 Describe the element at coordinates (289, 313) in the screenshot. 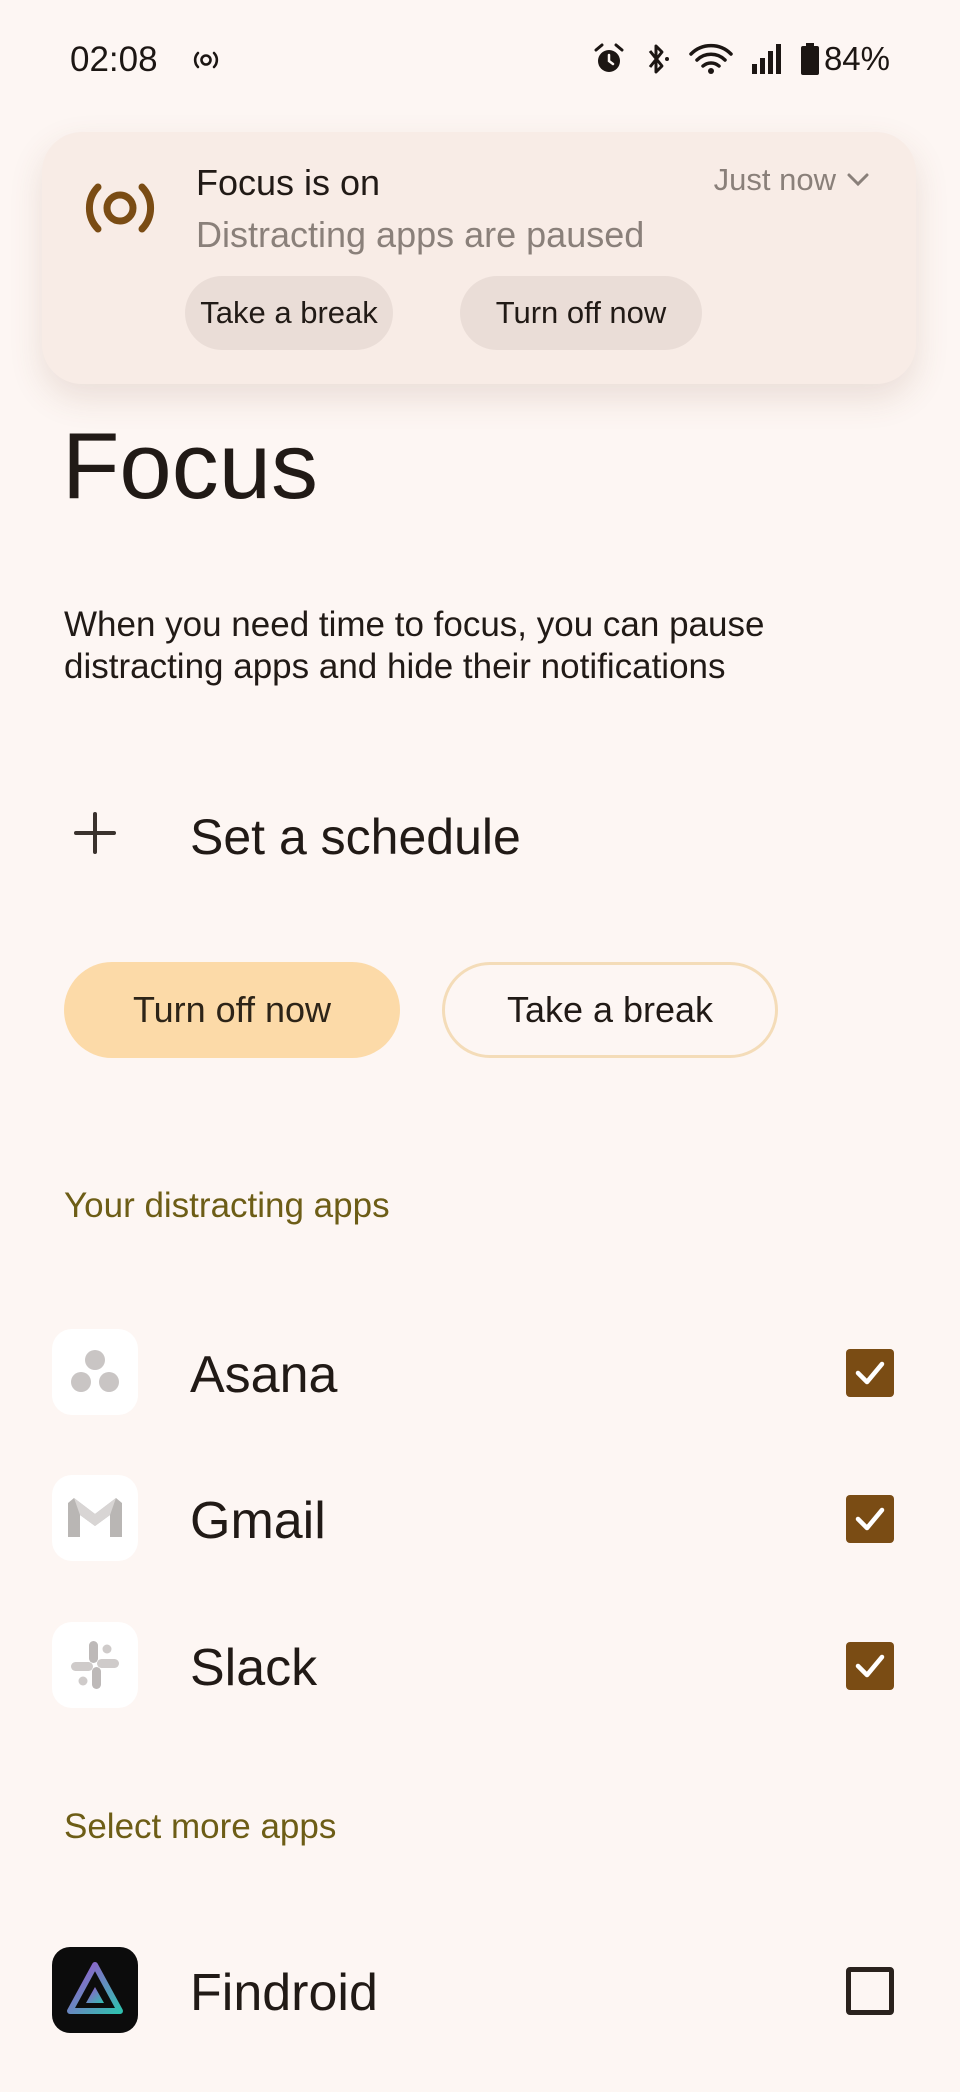

I see `notification-take-break-button: Take a break` at that location.